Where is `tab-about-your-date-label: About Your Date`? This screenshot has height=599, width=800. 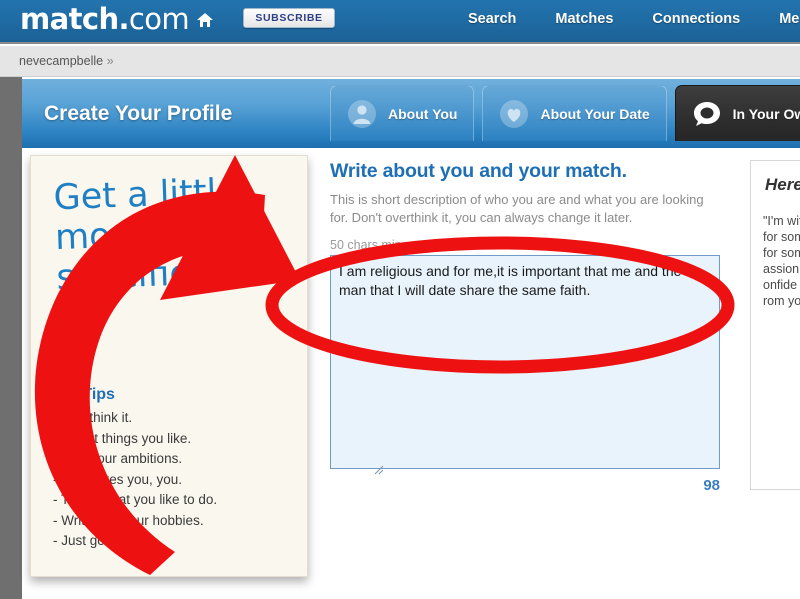 tab-about-your-date-label: About Your Date is located at coordinates (595, 113).